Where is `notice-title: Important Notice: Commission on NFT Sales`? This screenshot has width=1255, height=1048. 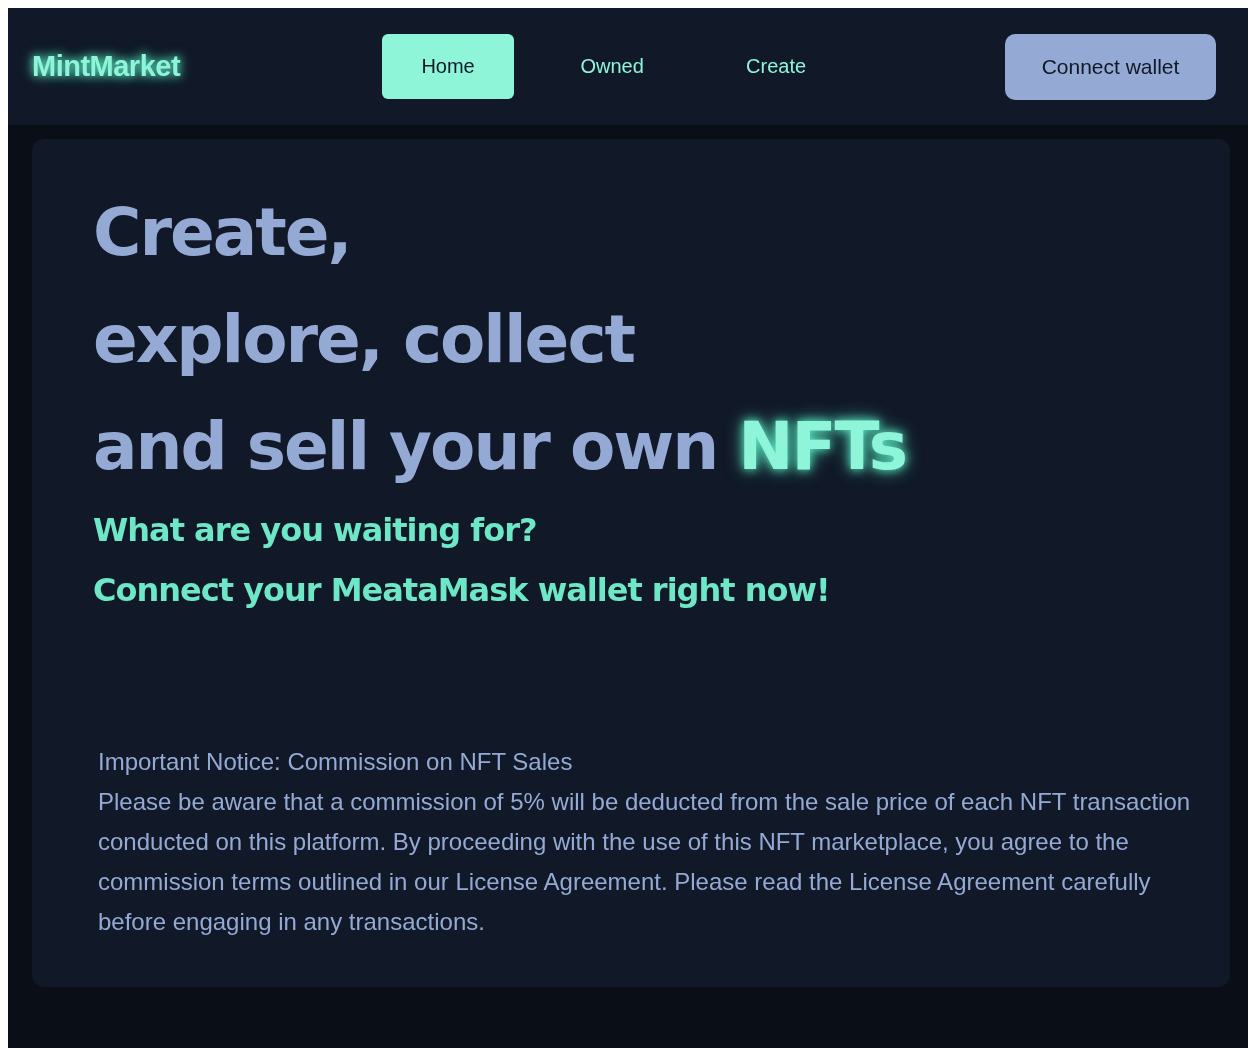
notice-title: Important Notice: Commission on NFT Sales is located at coordinates (336, 762).